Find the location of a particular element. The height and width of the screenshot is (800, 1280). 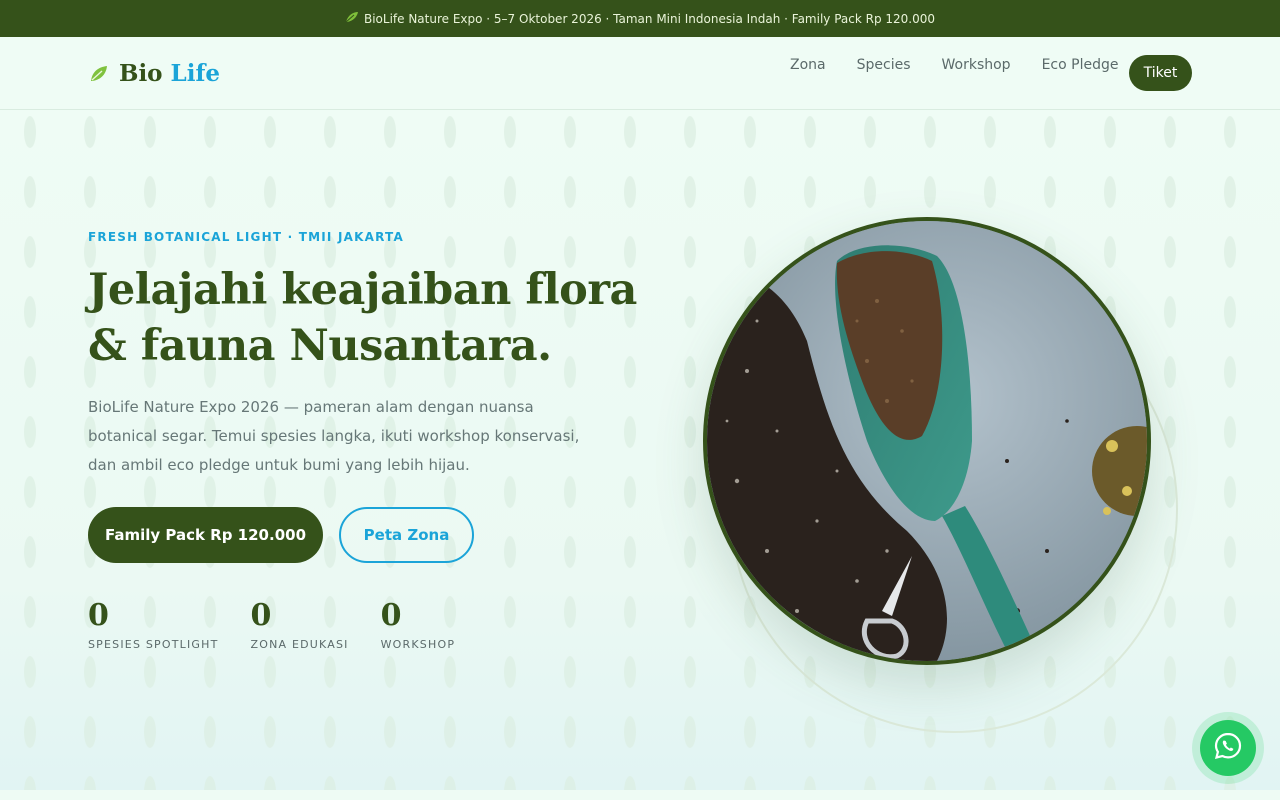

hero-eyebrow: FRESH BOTANICAL LIGHT · TMII JAKARTA is located at coordinates (246, 237).